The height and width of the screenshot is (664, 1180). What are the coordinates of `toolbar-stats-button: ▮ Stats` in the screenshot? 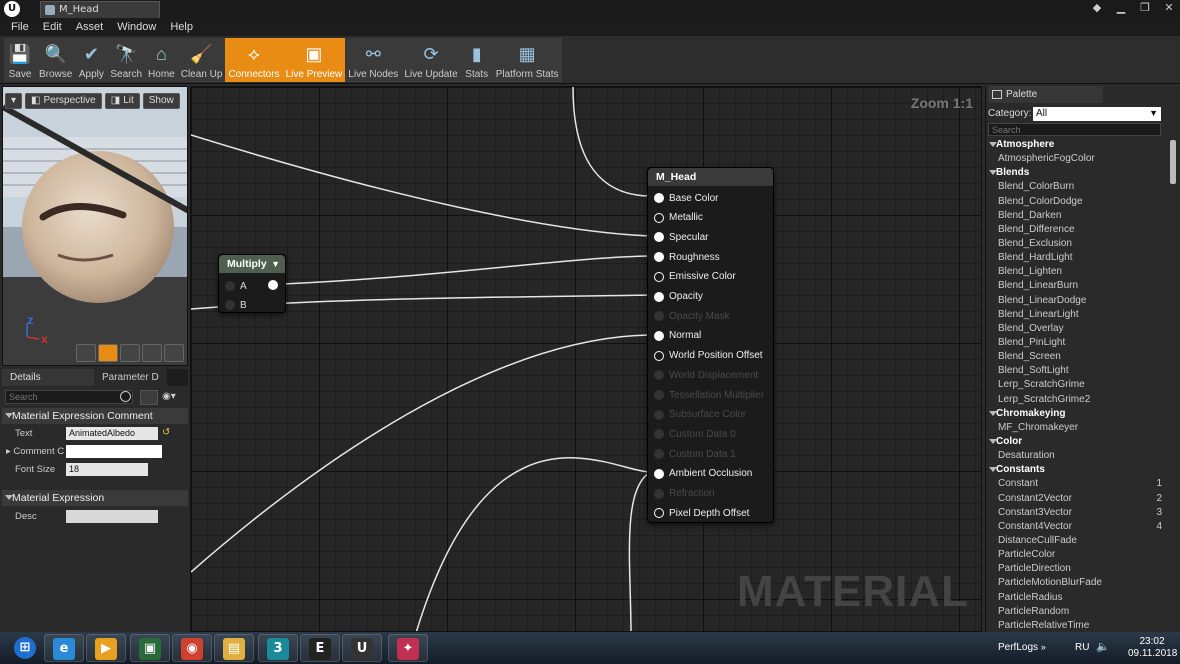 It's located at (477, 60).